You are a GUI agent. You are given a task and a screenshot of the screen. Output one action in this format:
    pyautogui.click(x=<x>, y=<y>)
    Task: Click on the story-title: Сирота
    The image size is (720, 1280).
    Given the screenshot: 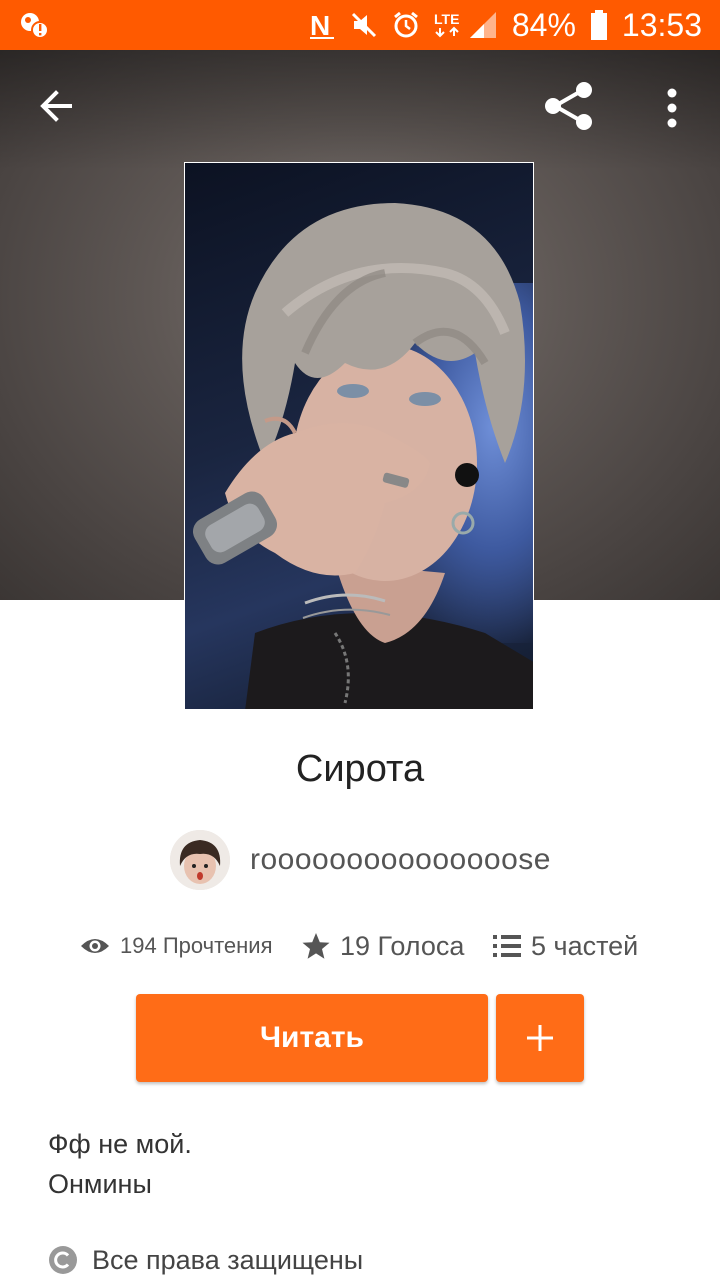 What is the action you would take?
    pyautogui.click(x=360, y=769)
    